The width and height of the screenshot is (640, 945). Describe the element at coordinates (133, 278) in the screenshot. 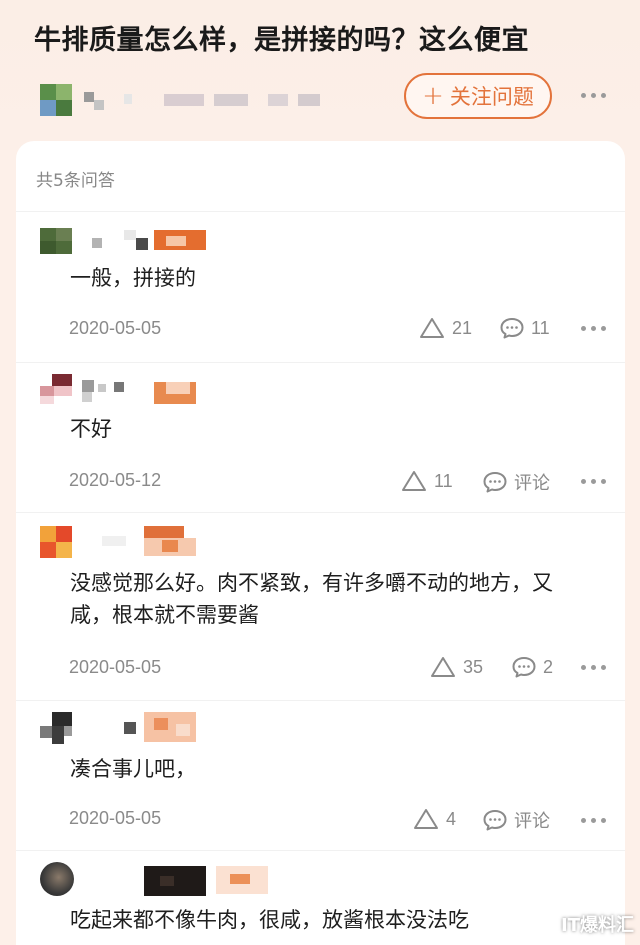

I see `answer-text: 一般，拼接的` at that location.